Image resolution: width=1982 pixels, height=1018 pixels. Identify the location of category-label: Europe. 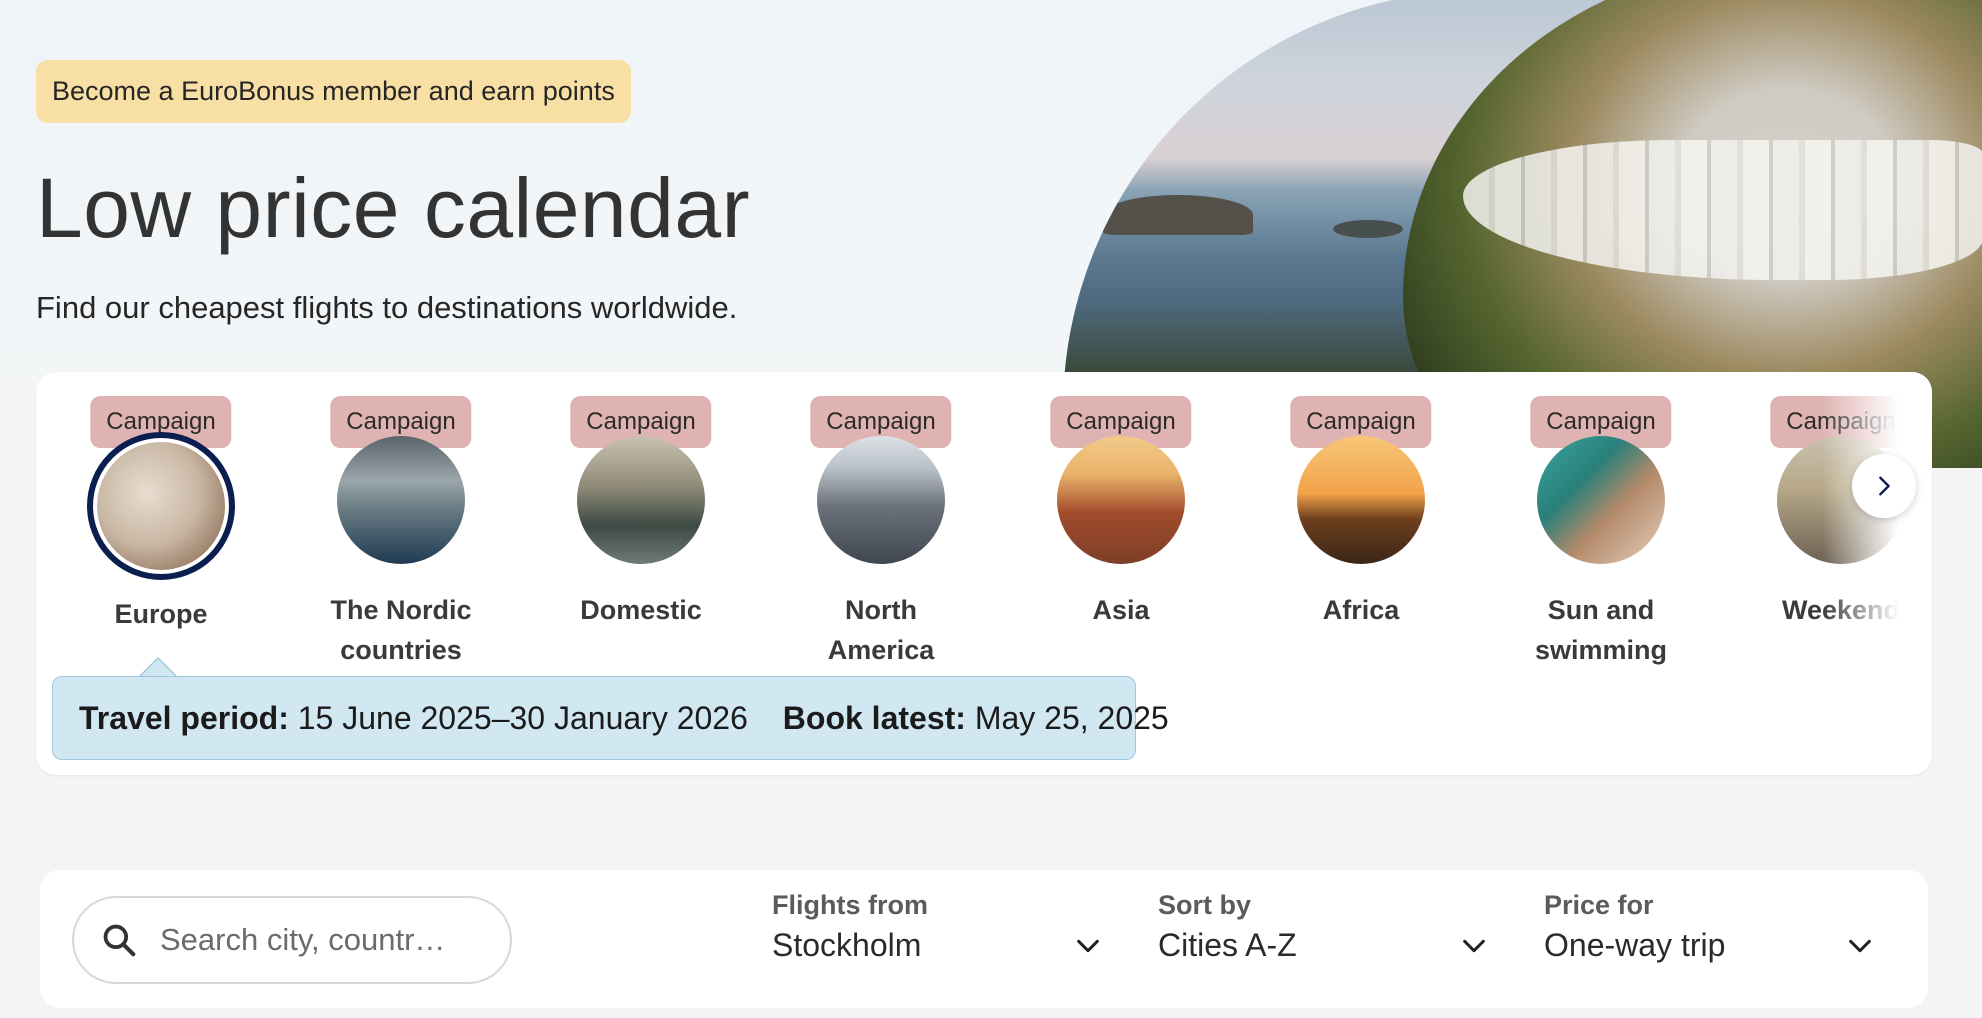
(161, 614).